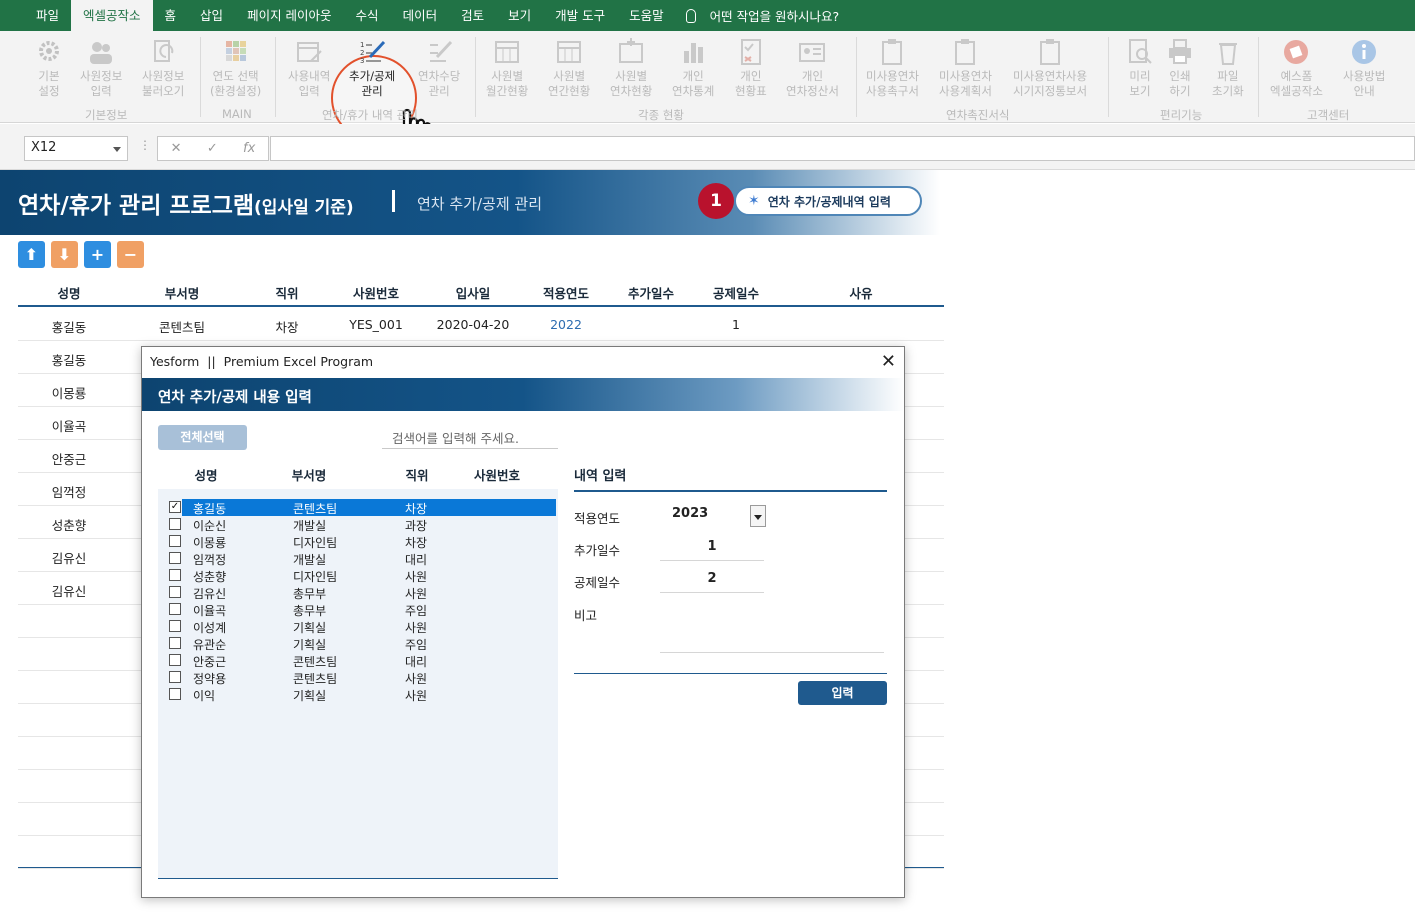  I want to click on list-col-dept: 부서명, so click(309, 475).